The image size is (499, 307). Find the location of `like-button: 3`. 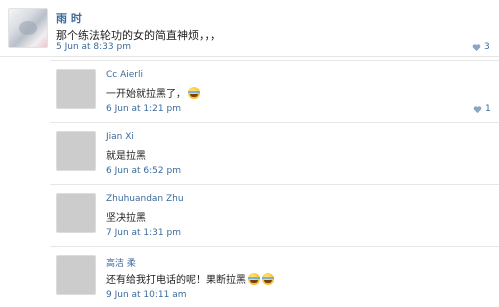

like-button: 3 is located at coordinates (481, 47).